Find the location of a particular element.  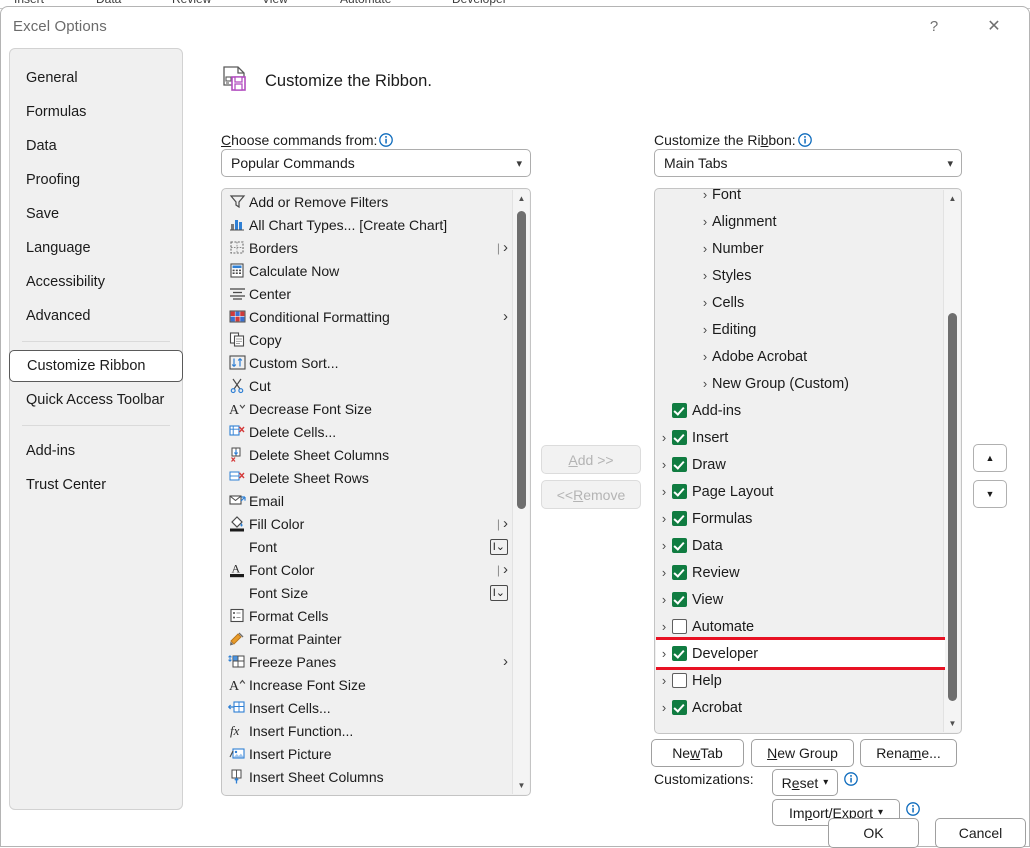

command-list-item: Format Cells is located at coordinates (368, 615).